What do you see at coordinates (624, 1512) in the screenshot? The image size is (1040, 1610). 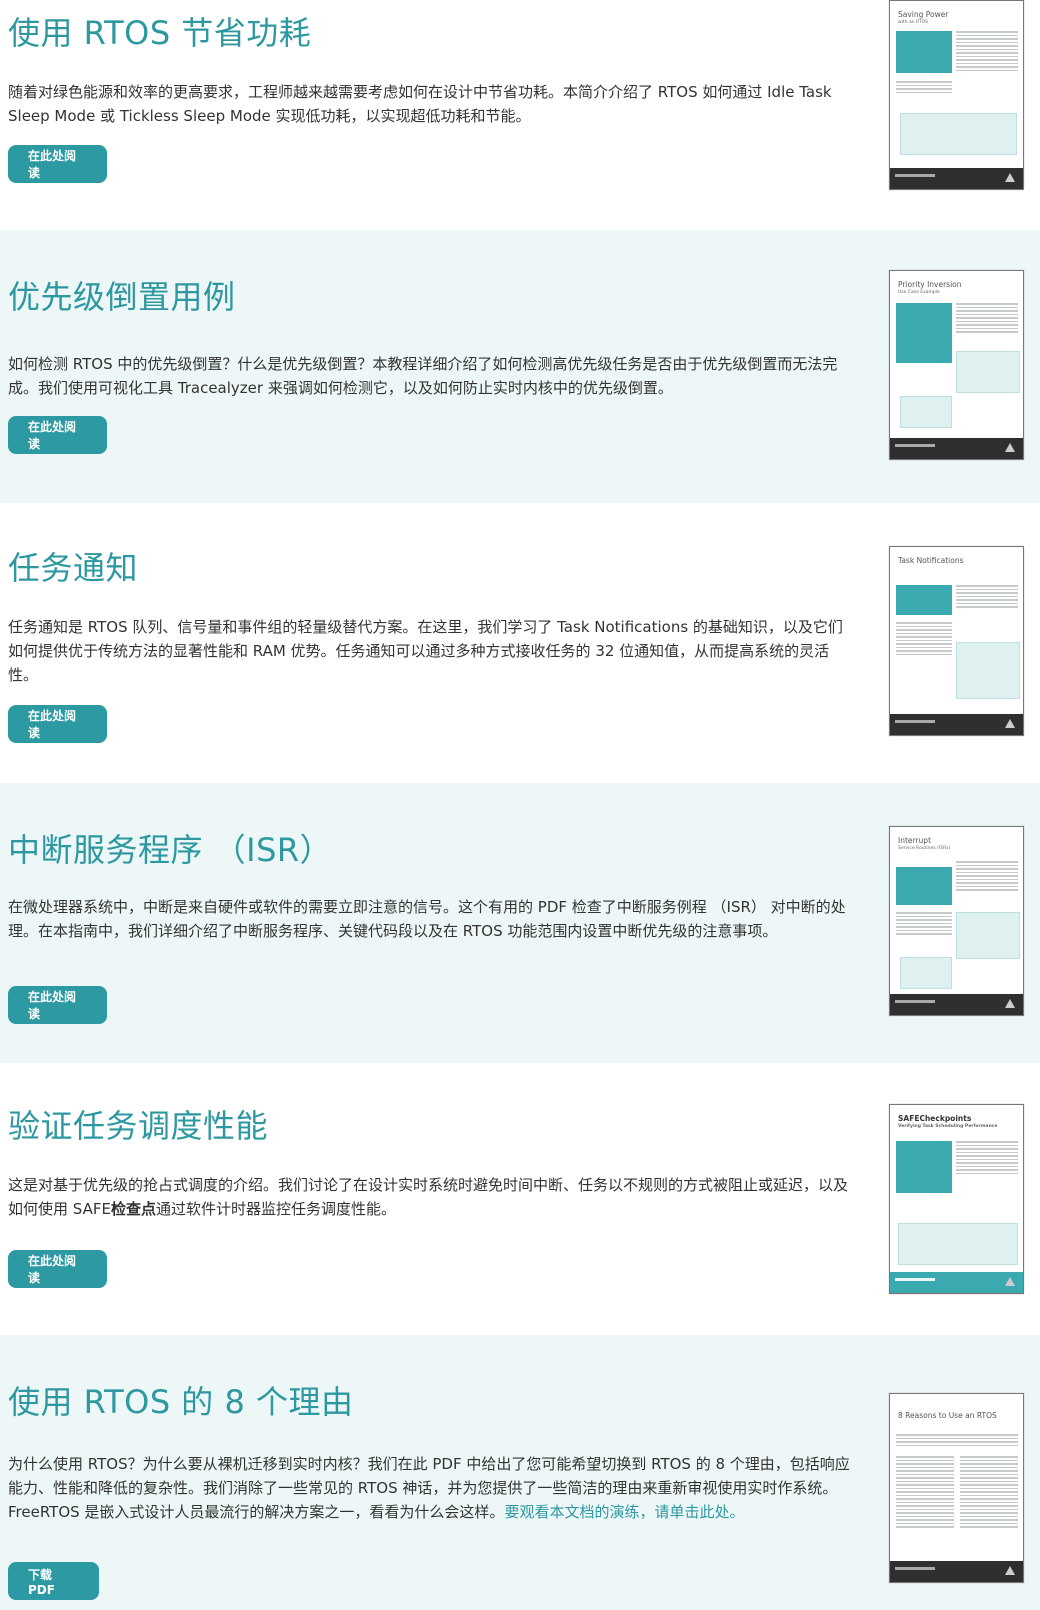 I see `walkthrough-link: 要观看本文档的演练，请单击此处。` at bounding box center [624, 1512].